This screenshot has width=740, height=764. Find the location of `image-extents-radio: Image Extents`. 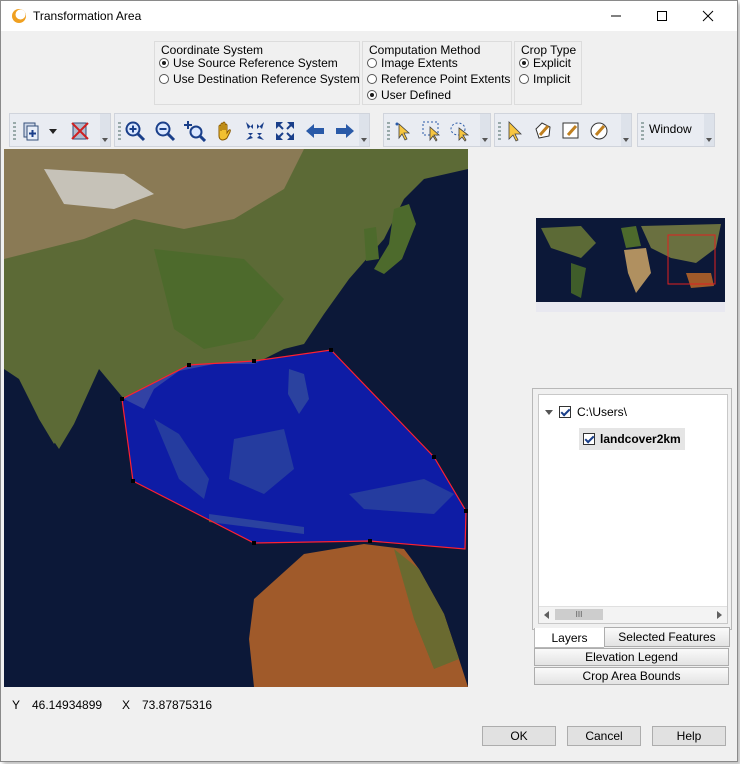

image-extents-radio: Image Extents is located at coordinates (412, 63).